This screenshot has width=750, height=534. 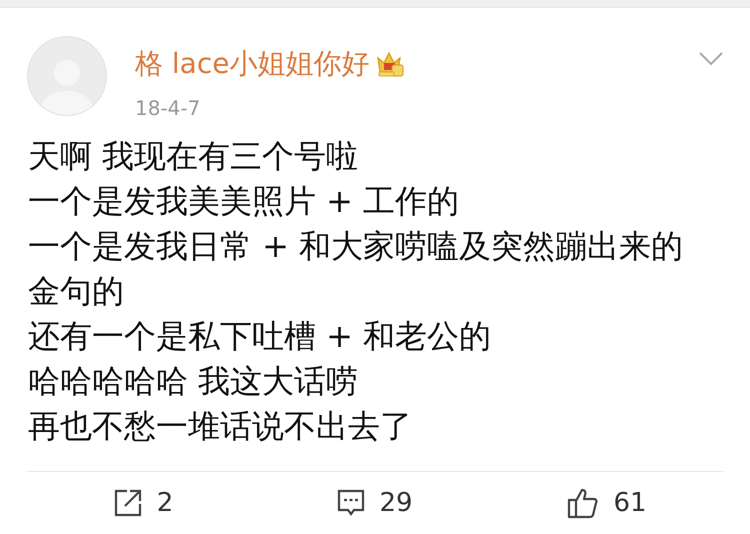 What do you see at coordinates (356, 269) in the screenshot?
I see `post-text-line: 一个是发我日常 + 和大家唠嗑及突然蹦出来的金句的` at bounding box center [356, 269].